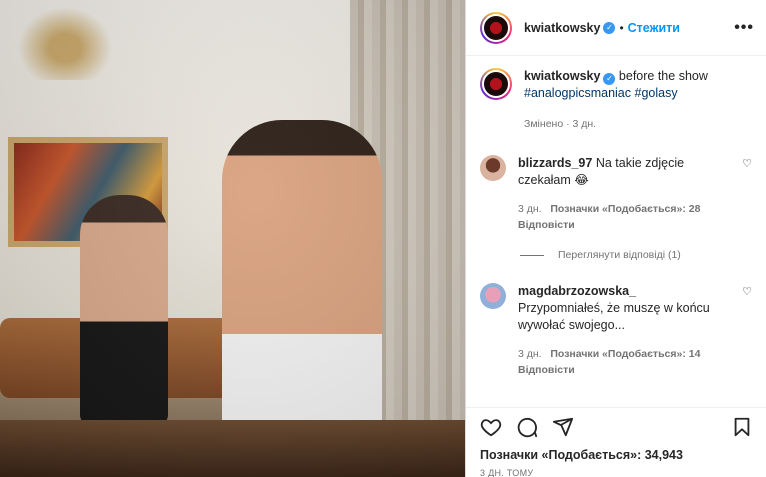 The image size is (766, 477). I want to click on comment-likes: Позначки «Подобається»: 28, so click(625, 209).